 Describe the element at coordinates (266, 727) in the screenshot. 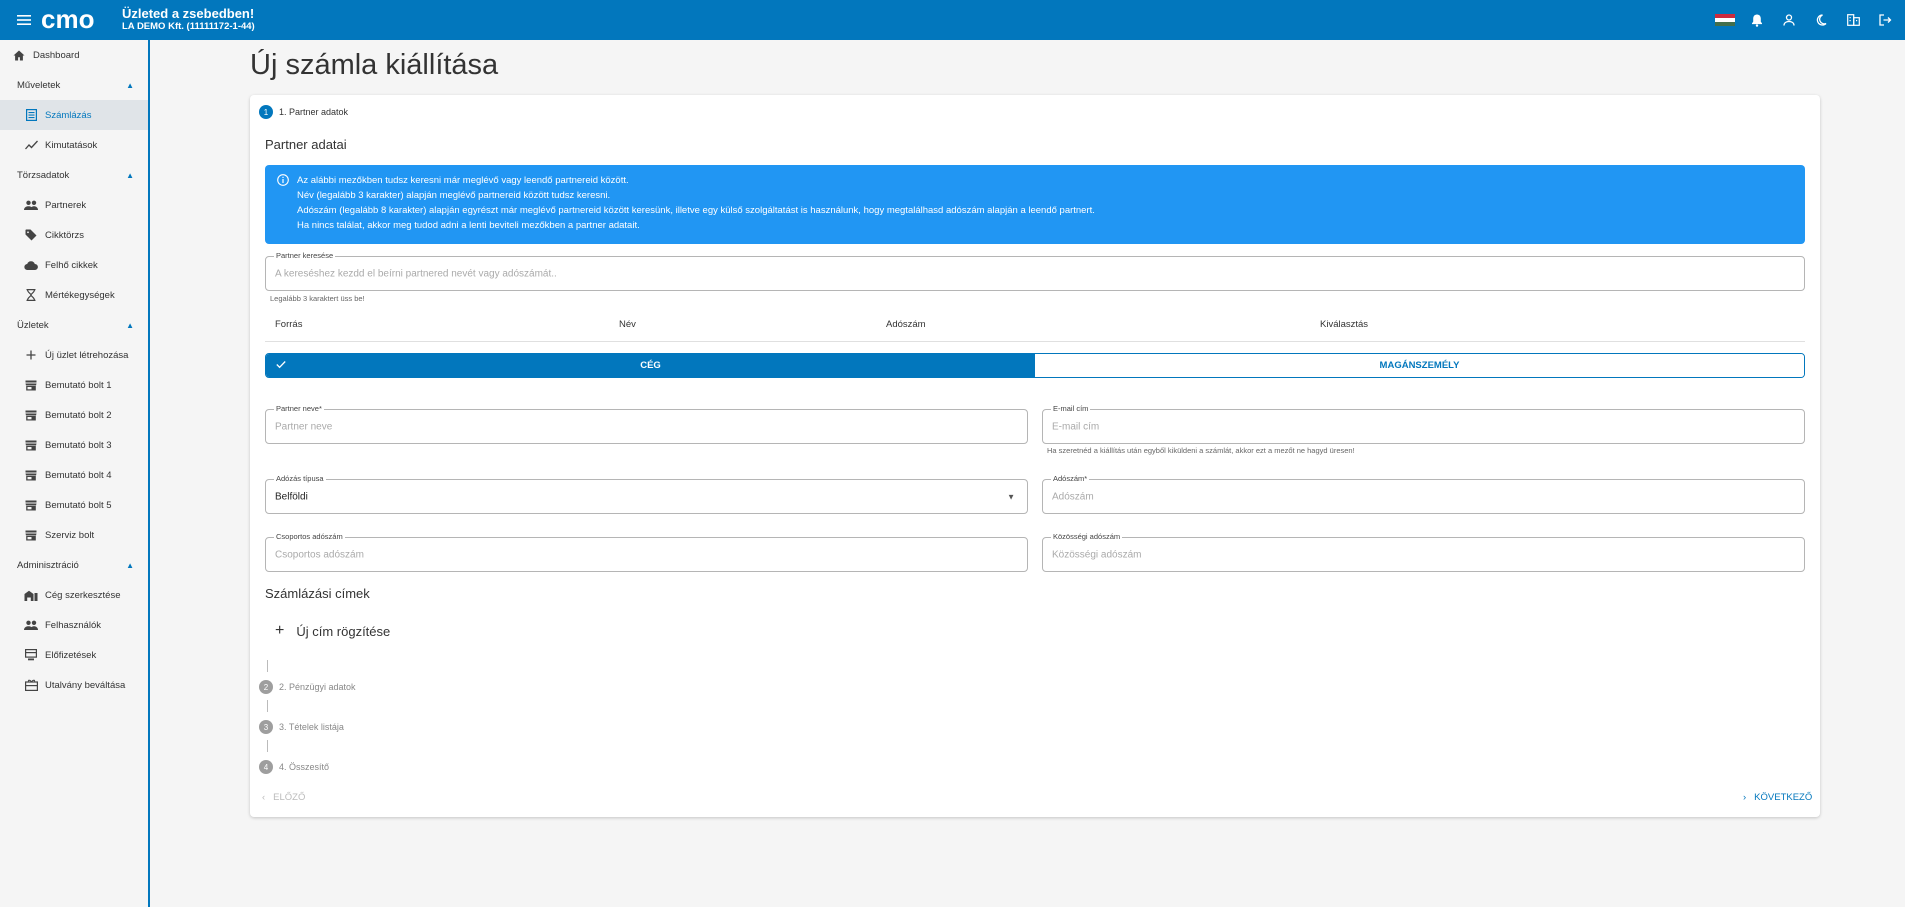

I see `step-number-badge: 3` at that location.